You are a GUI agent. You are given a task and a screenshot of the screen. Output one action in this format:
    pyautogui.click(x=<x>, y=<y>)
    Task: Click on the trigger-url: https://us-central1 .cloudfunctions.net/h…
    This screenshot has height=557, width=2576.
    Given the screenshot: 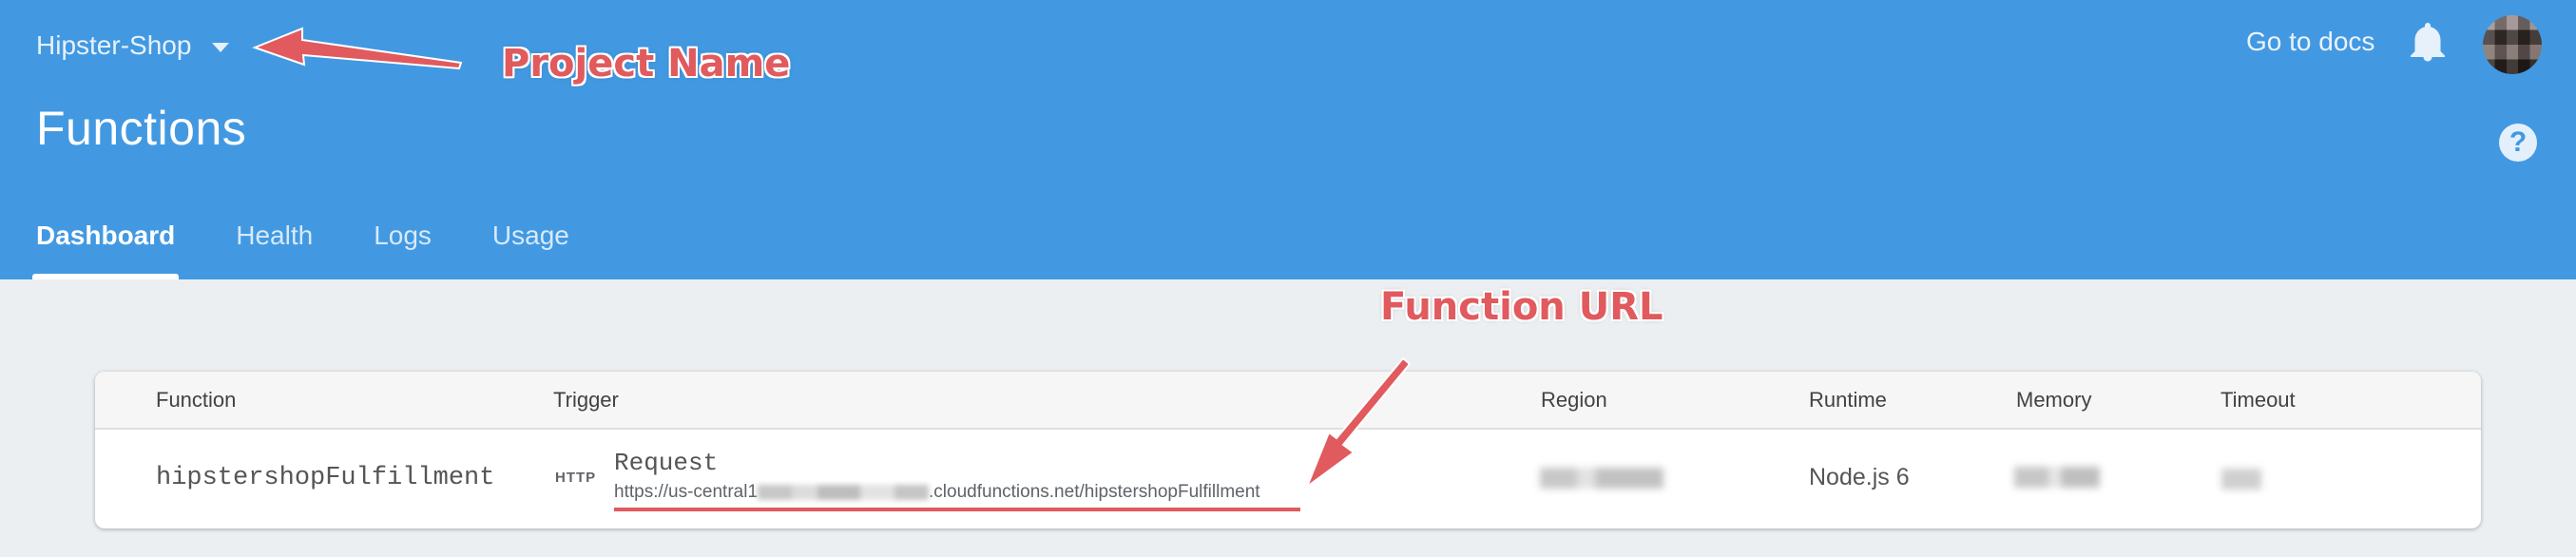 What is the action you would take?
    pyautogui.click(x=937, y=493)
    